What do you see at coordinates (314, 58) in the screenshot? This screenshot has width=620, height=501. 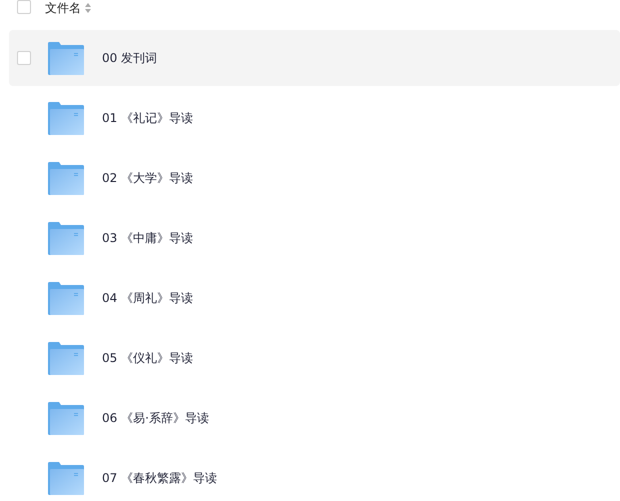 I see `file-row: 00 发刊词` at bounding box center [314, 58].